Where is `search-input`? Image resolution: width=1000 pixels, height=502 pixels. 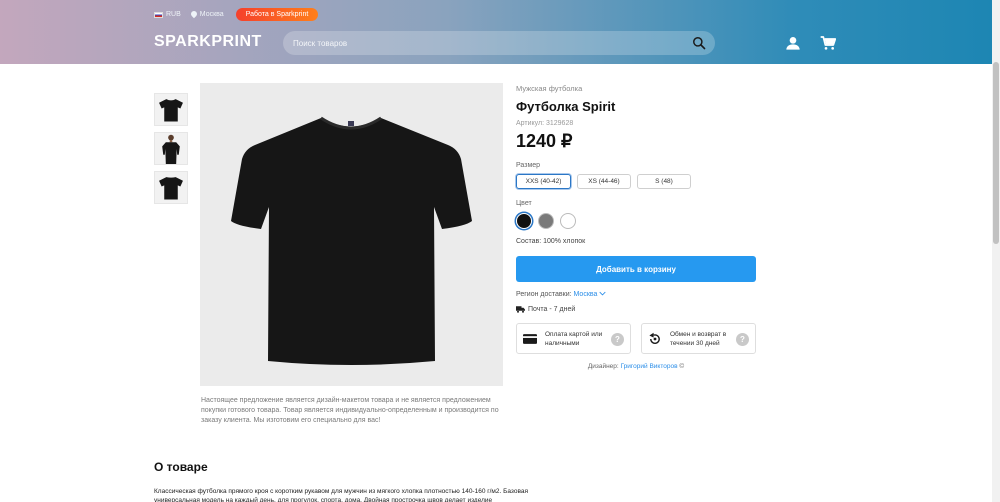
search-input is located at coordinates (488, 43).